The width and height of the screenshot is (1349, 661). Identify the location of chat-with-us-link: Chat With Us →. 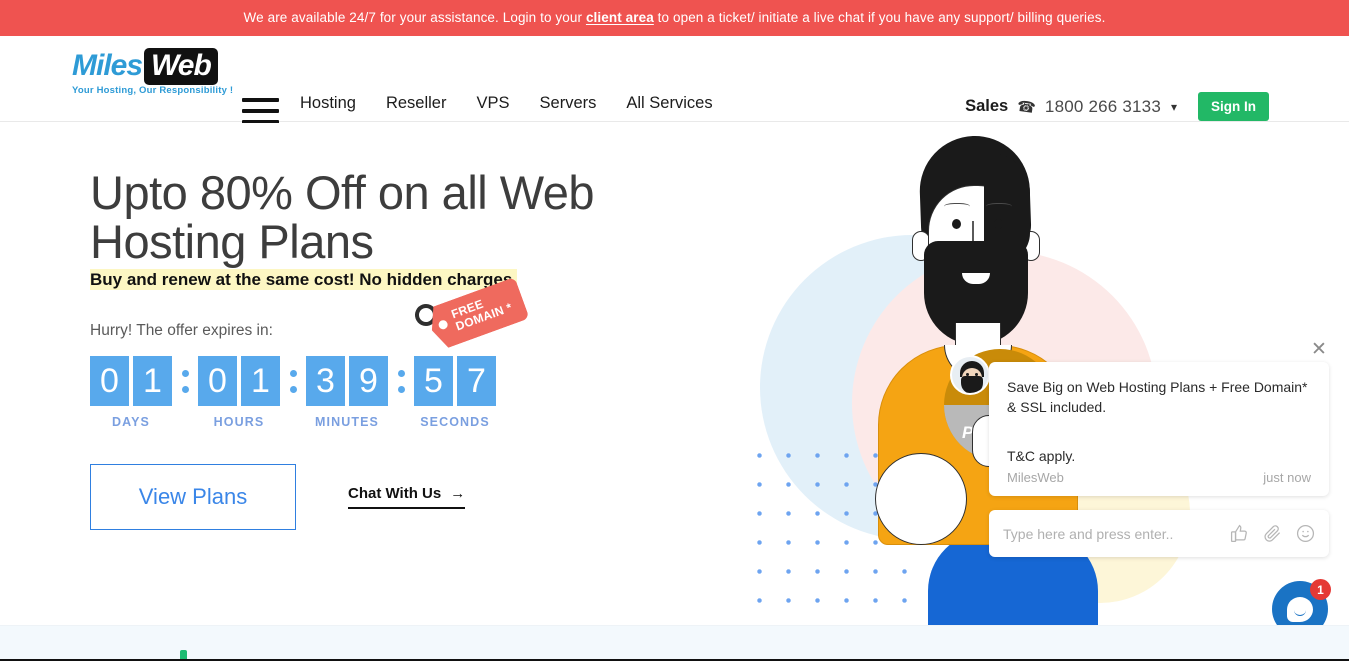
(407, 497).